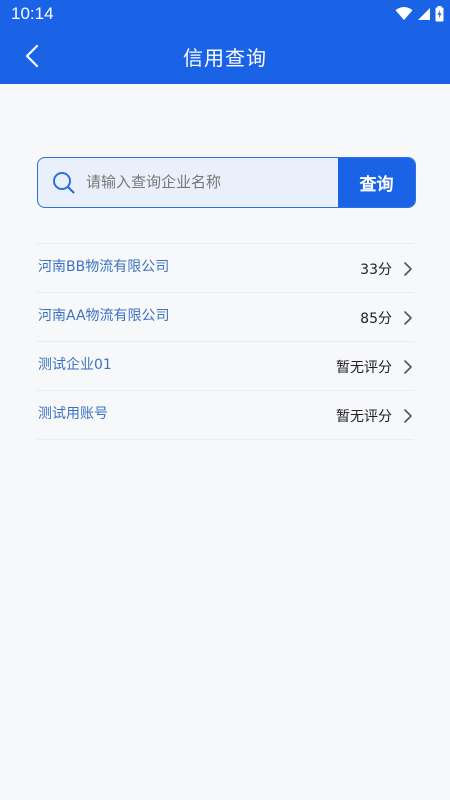  Describe the element at coordinates (439, 14) in the screenshot. I see `battery-icon` at that location.